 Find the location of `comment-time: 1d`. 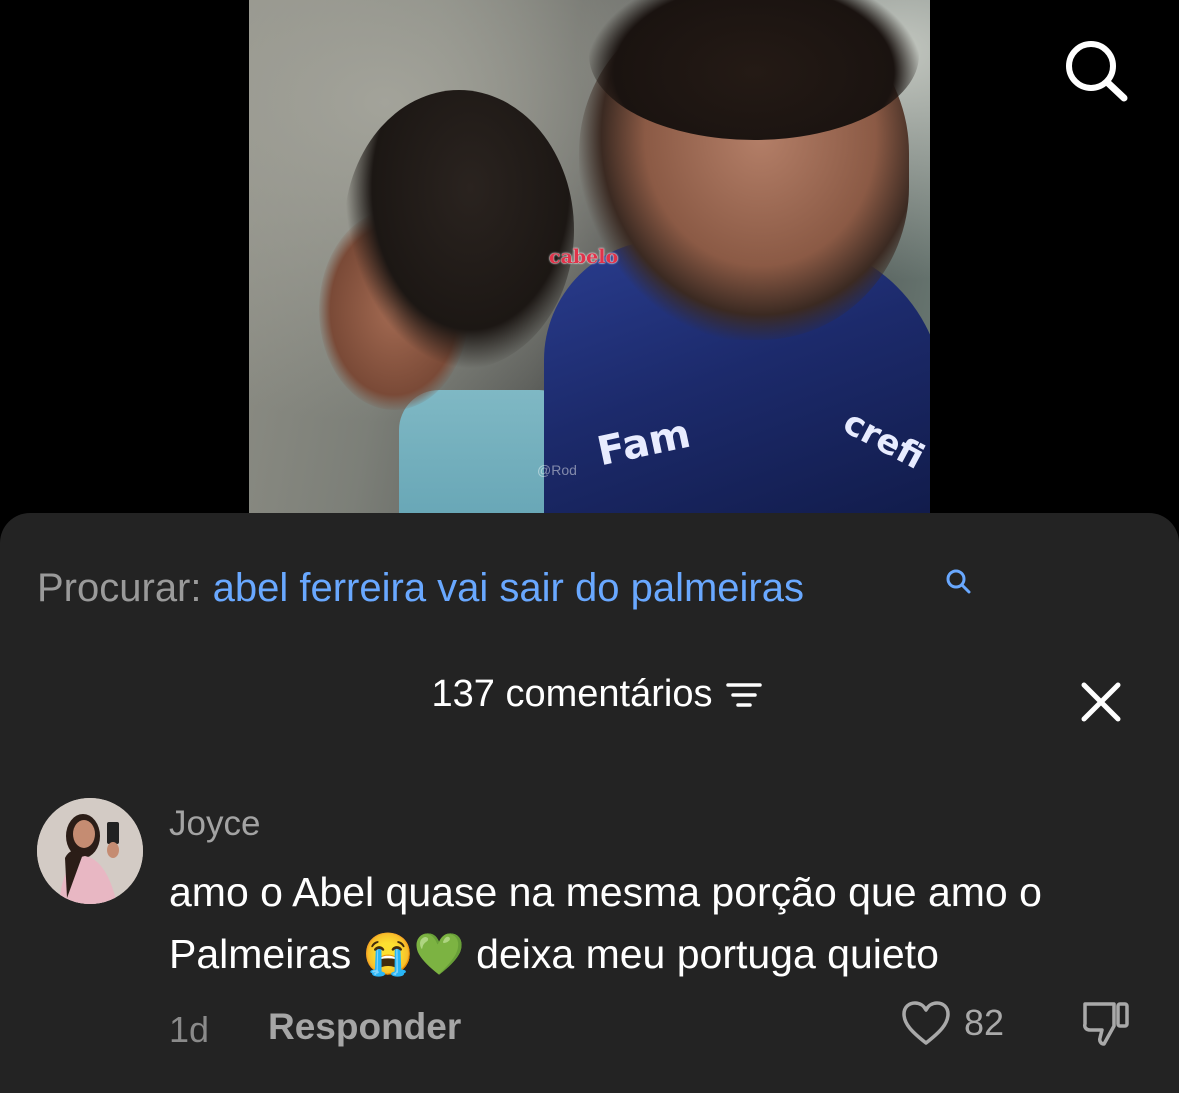

comment-time: 1d is located at coordinates (189, 1029).